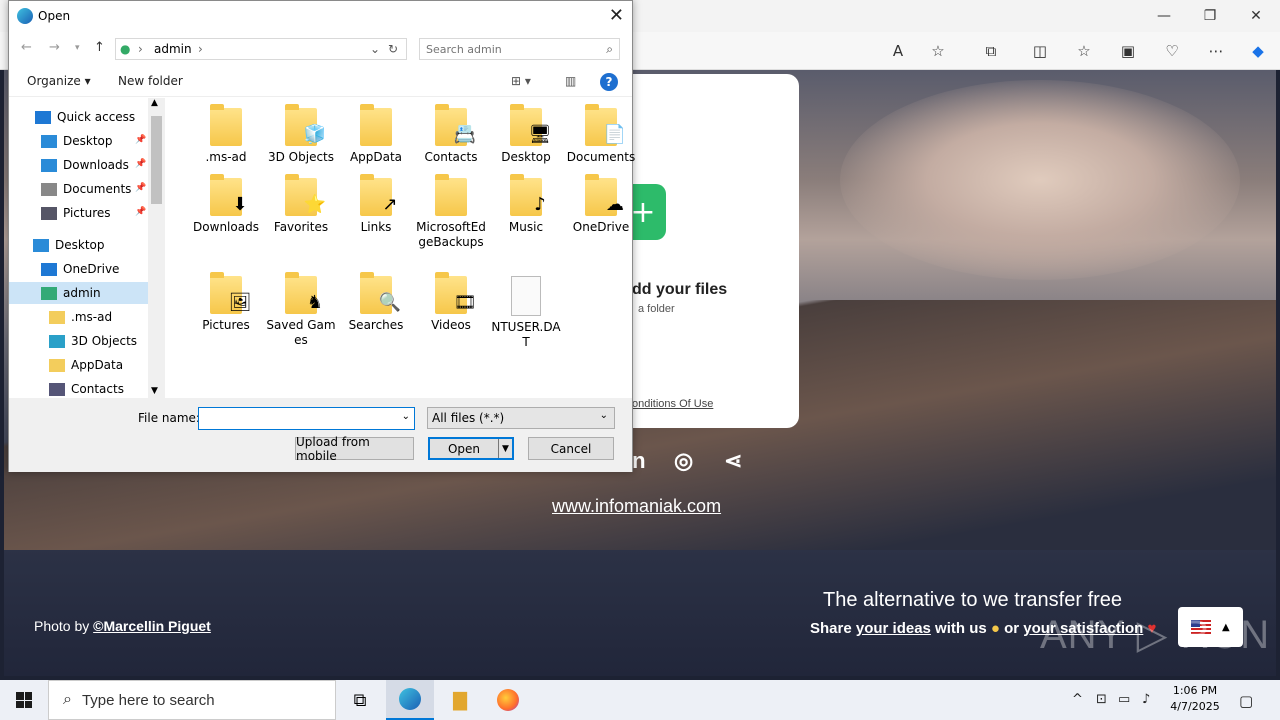  What do you see at coordinates (1195, 699) in the screenshot?
I see `clock: 1:06 PM 4/7/2025` at bounding box center [1195, 699].